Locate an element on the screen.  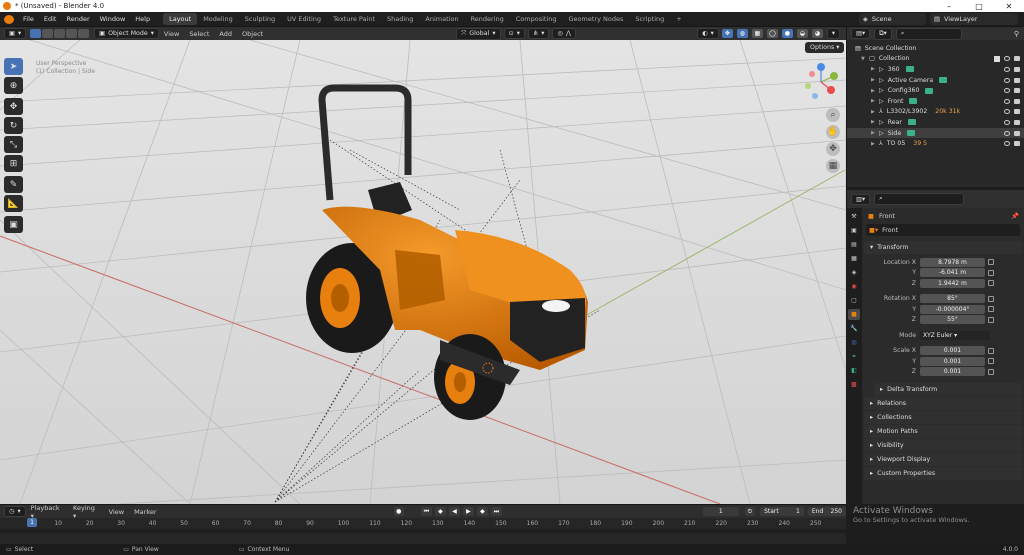
camera-view-icon: ✥ is located at coordinates (833, 149).